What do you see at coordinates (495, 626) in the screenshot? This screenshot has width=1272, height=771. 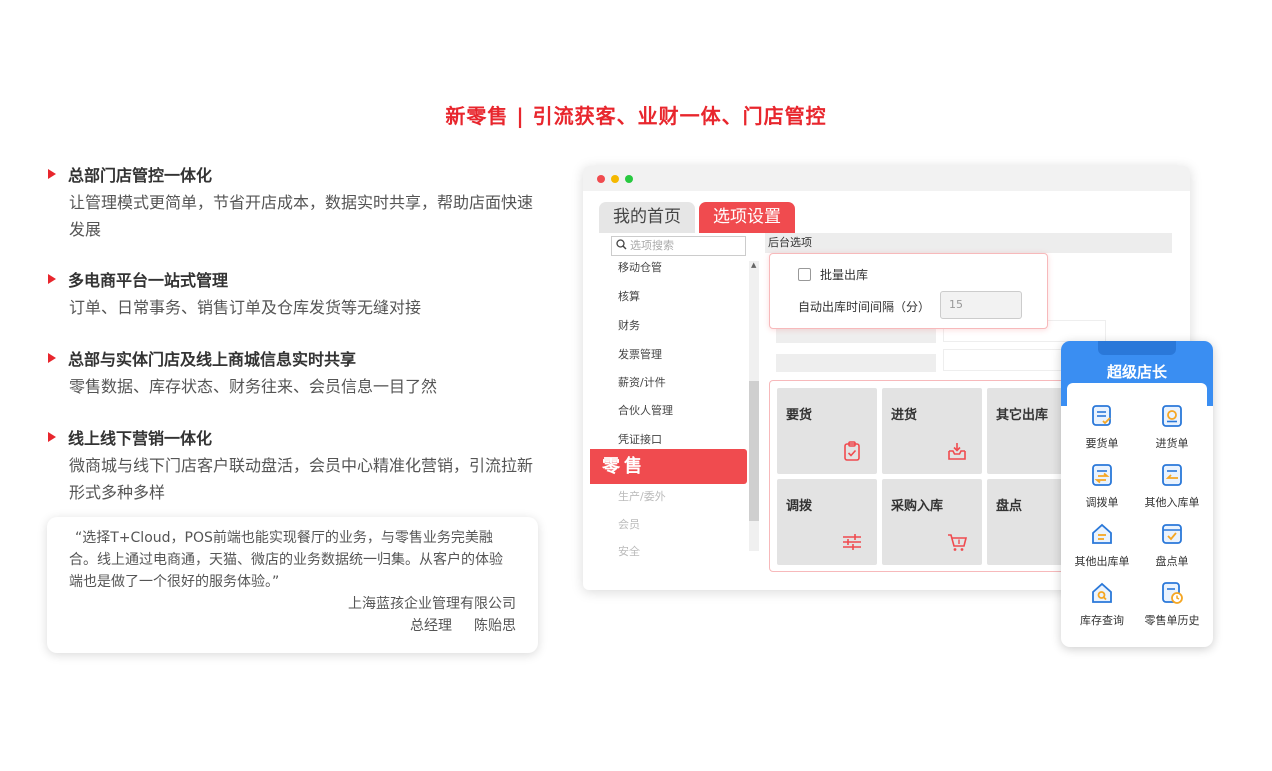 I see `quote-name: 陈贻思` at bounding box center [495, 626].